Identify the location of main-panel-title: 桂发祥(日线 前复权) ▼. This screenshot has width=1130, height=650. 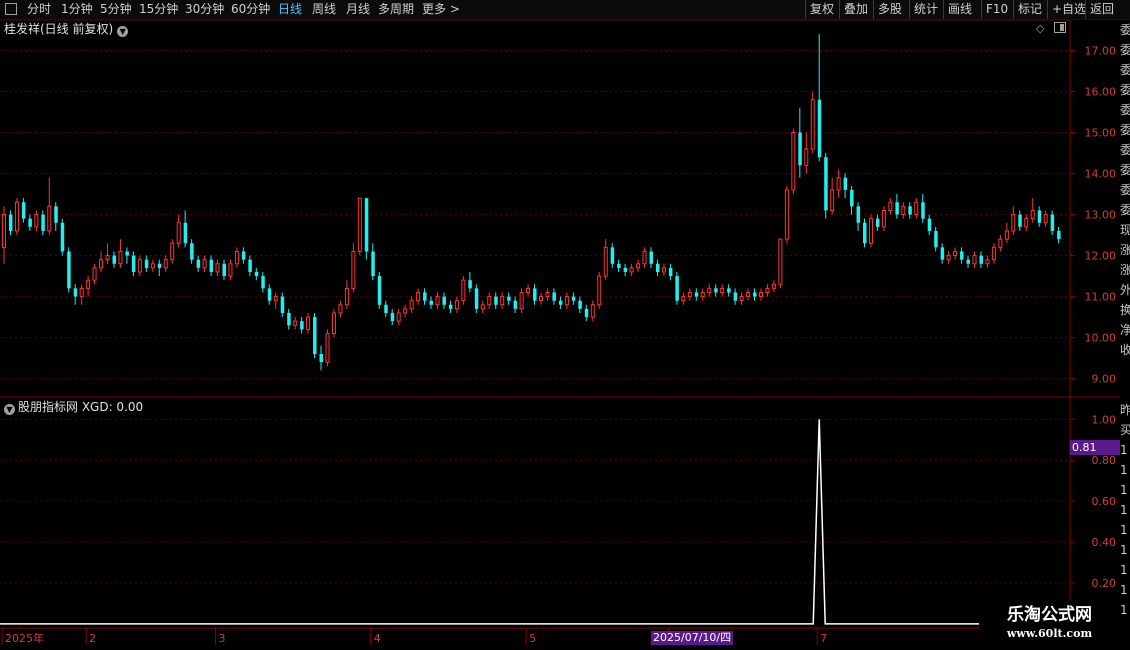
(66, 29).